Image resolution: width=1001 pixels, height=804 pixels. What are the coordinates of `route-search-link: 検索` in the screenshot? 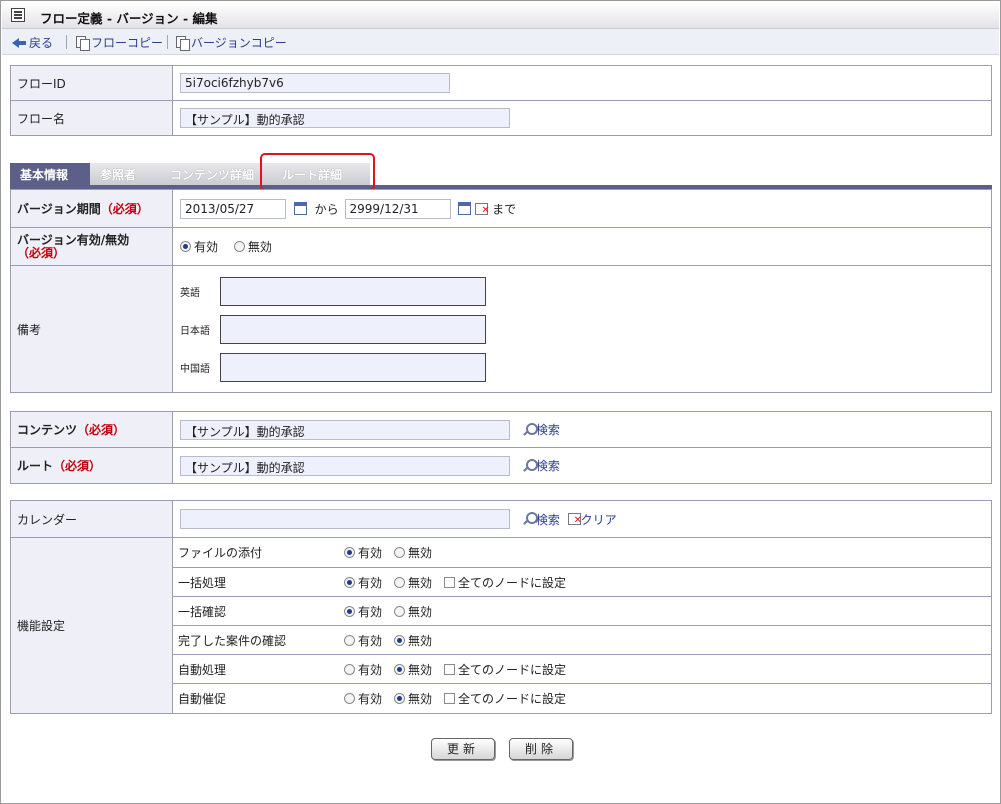 It's located at (537, 465).